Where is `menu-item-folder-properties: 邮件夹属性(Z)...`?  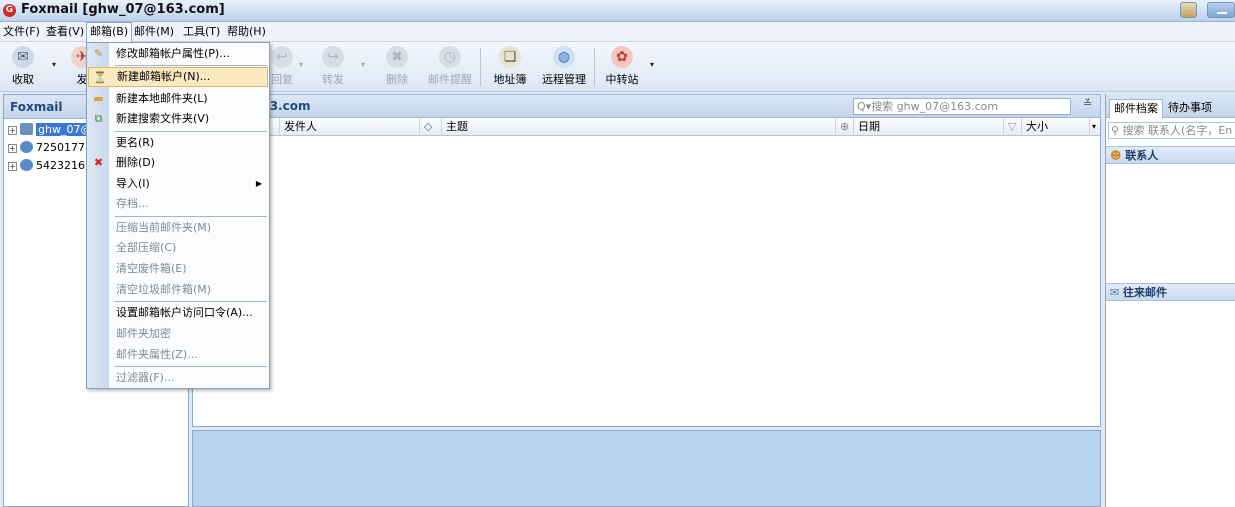 menu-item-folder-properties: 邮件夹属性(Z)... is located at coordinates (178, 355).